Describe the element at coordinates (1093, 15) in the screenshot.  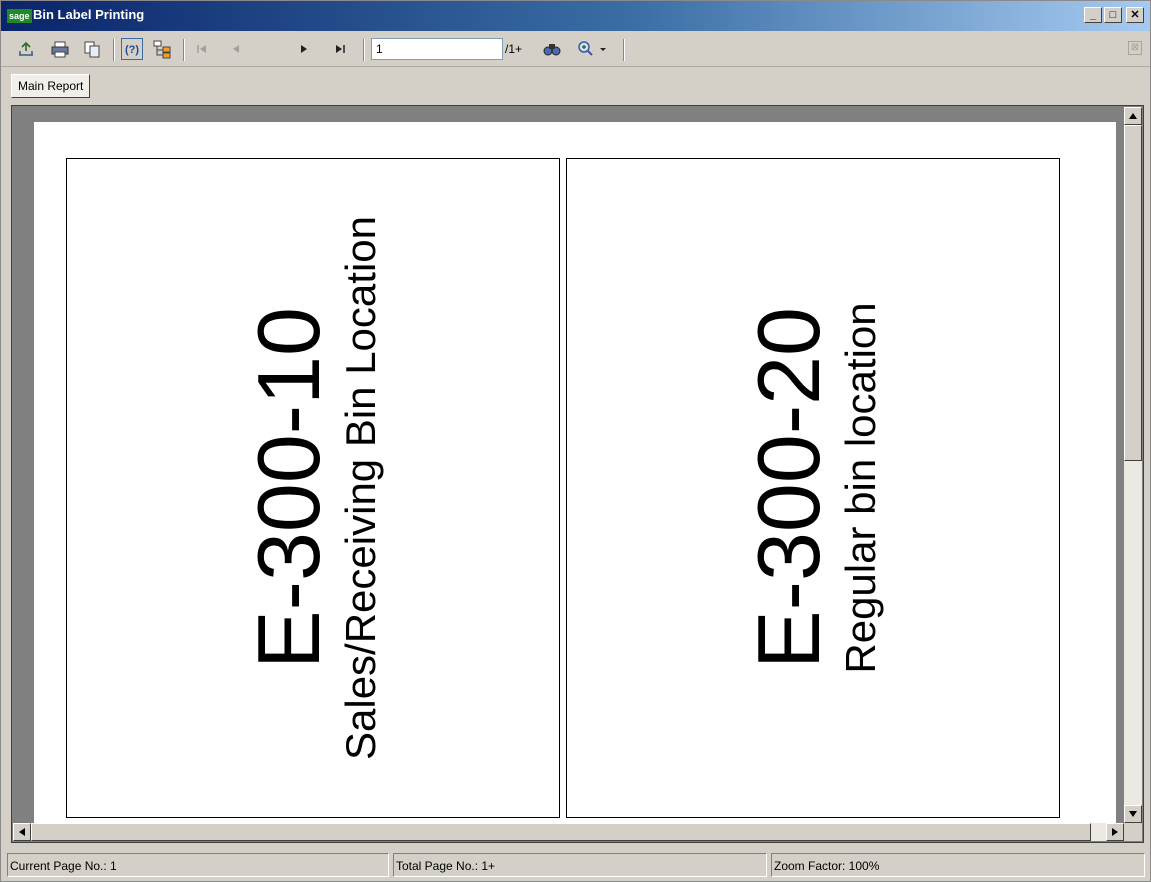
I see `minimize-button: _` at that location.